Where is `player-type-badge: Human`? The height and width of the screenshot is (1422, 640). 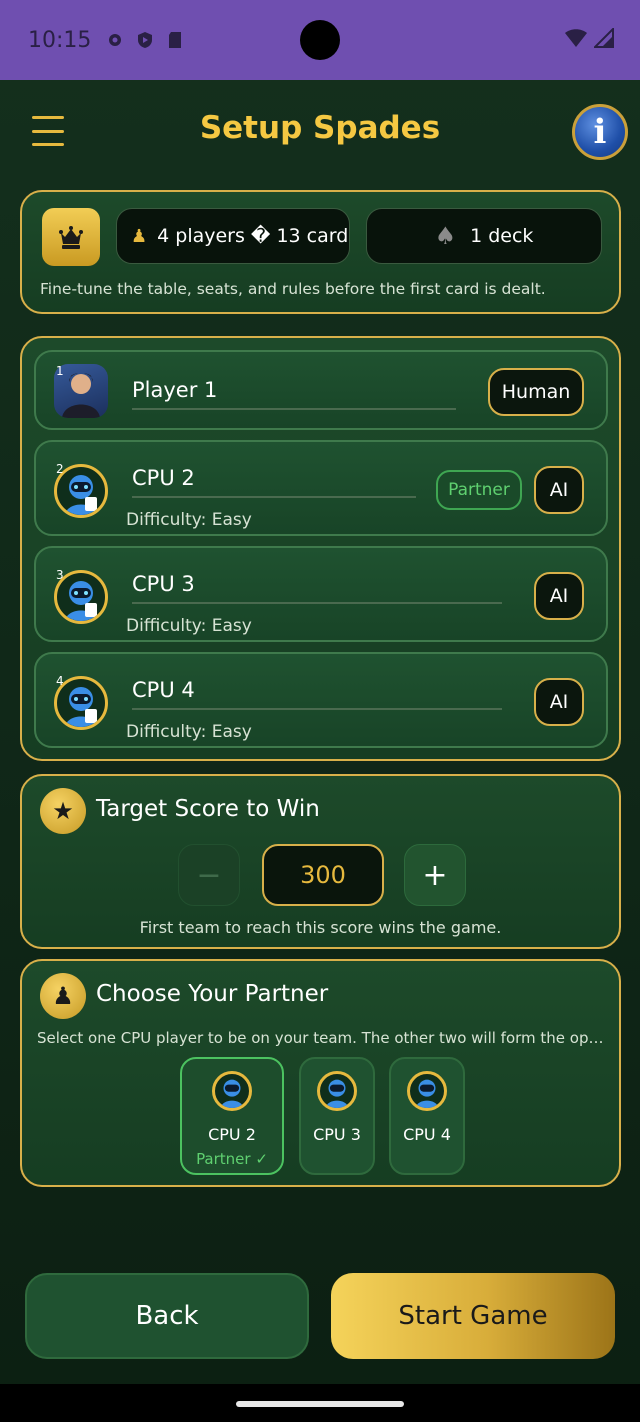 player-type-badge: Human is located at coordinates (536, 392).